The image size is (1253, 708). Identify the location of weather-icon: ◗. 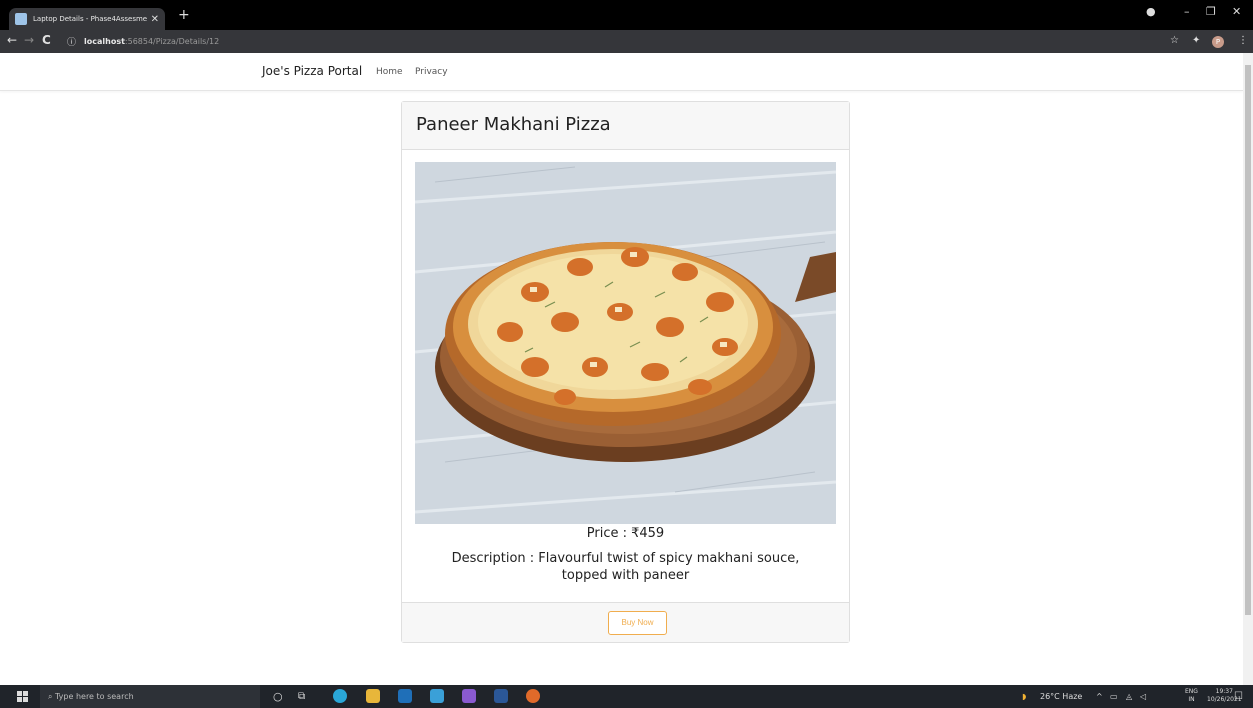
(1024, 696).